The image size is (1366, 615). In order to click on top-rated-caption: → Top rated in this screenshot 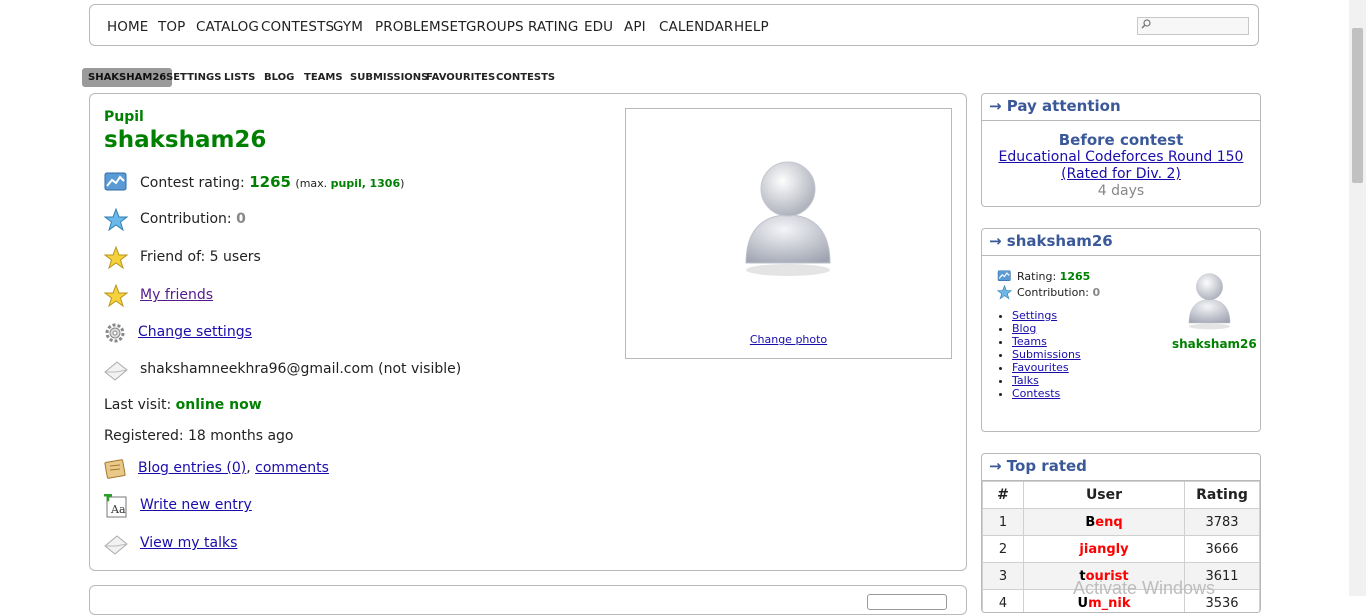, I will do `click(1121, 467)`.